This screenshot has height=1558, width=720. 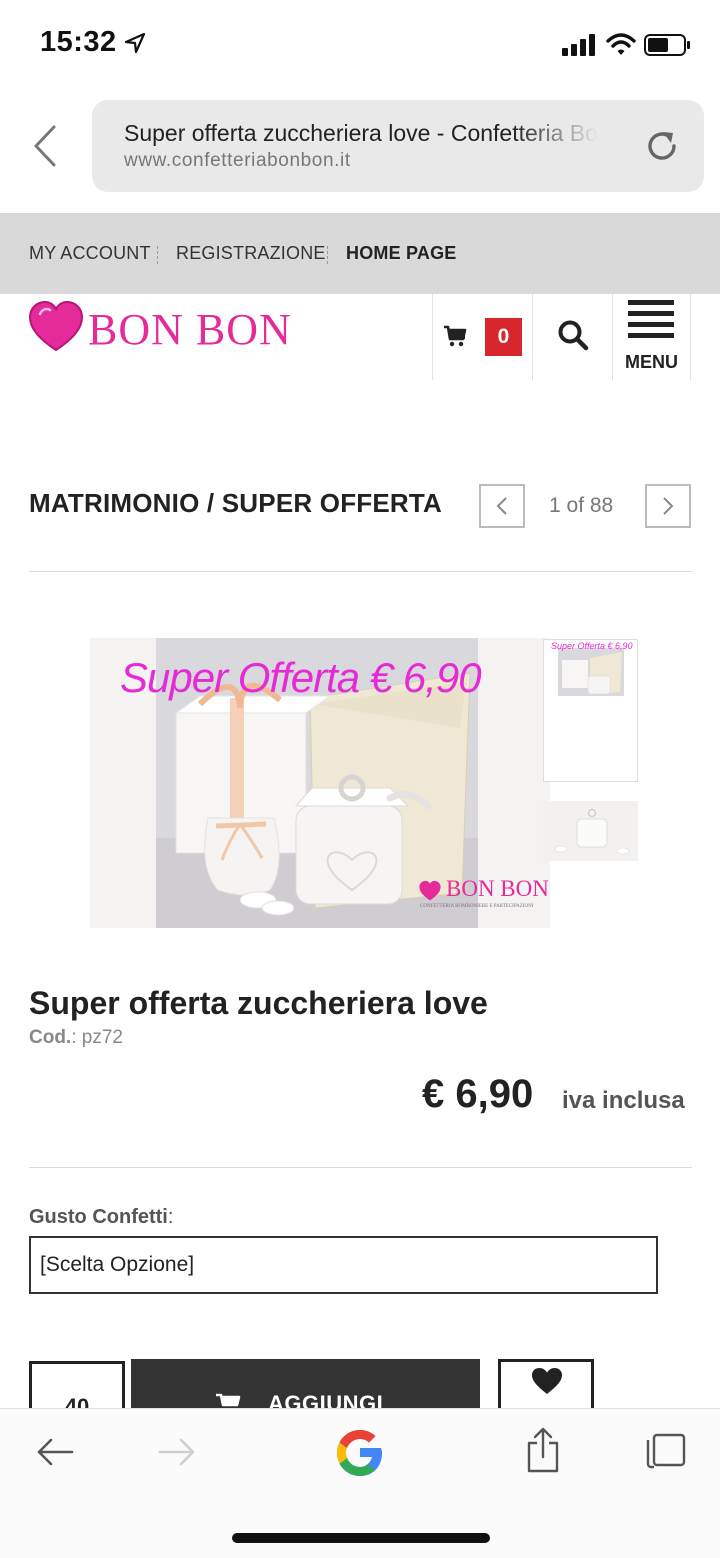 I want to click on top-nav: MY ACCOUNT REGISTRAZIONE HOME PAGE, so click(x=360, y=253).